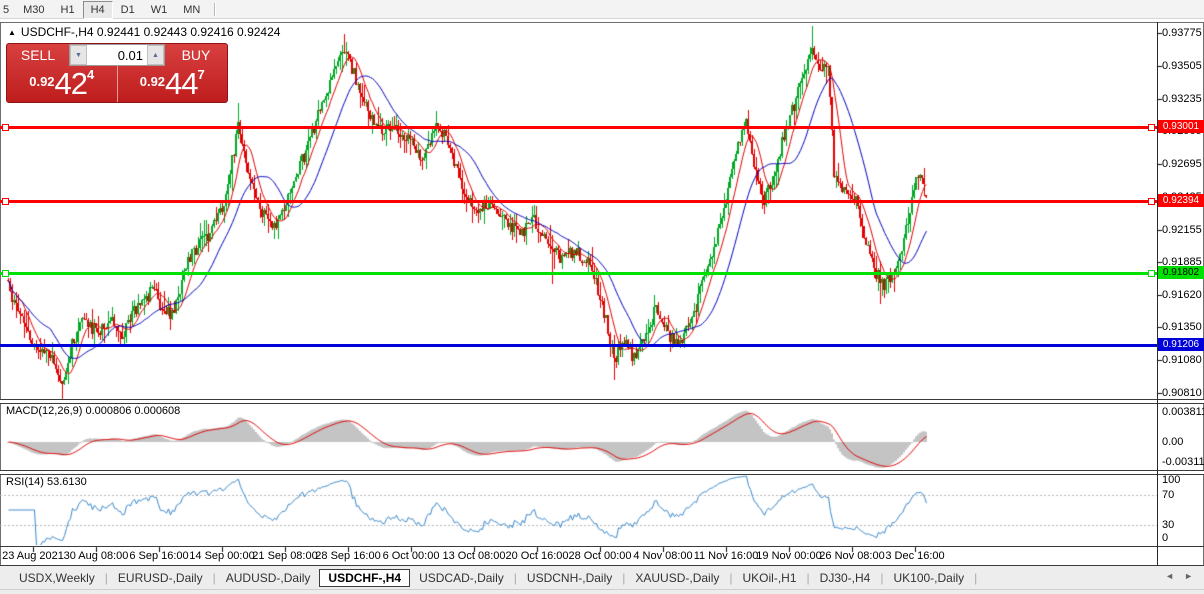  I want to click on macd-panel-separator, so click(602, 401).